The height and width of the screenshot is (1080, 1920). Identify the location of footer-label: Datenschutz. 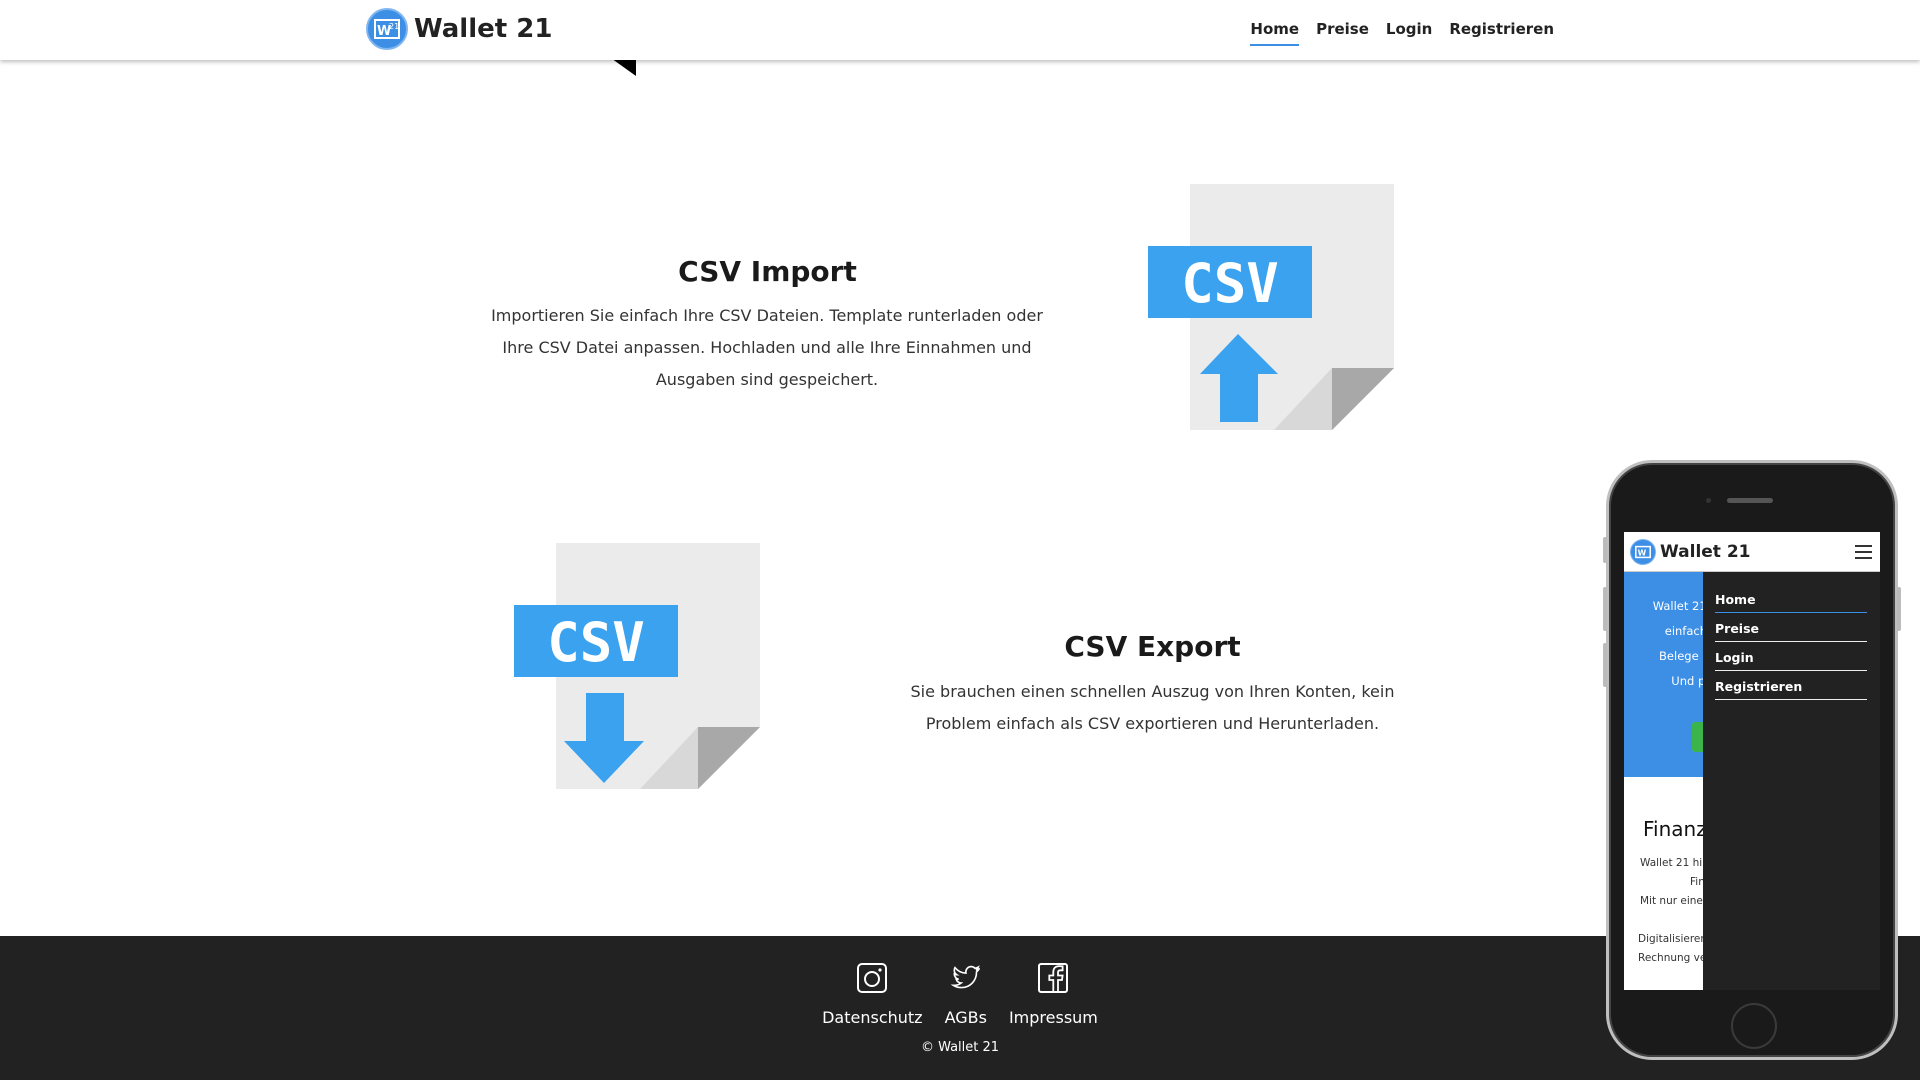
(872, 1017).